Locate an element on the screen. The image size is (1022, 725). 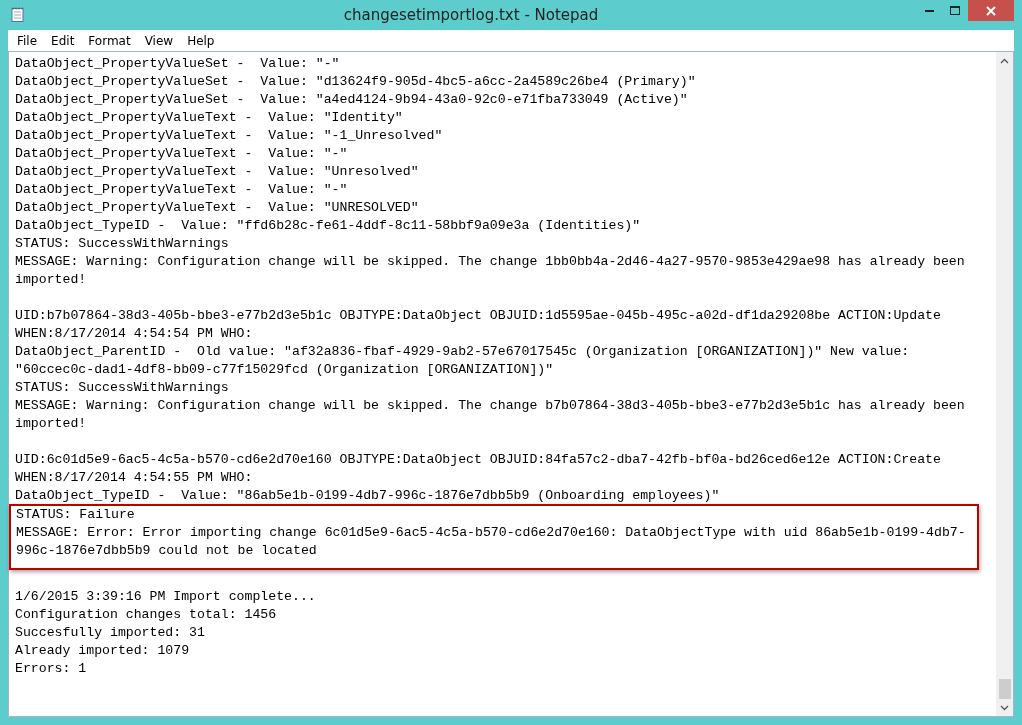
scroll-thumb is located at coordinates (1004, 689).